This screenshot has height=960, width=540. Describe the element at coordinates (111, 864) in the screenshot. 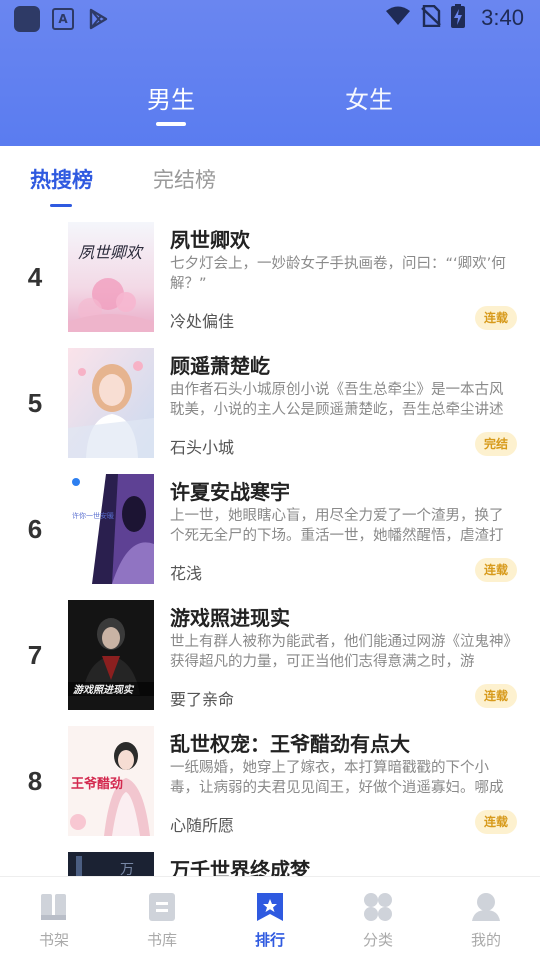

I see `book-cover: 万` at that location.